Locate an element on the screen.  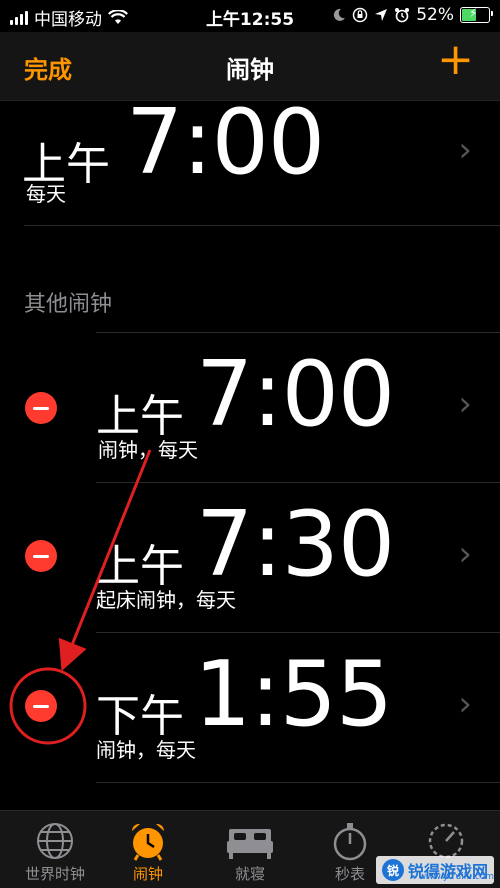
battery-icon: ⚡ is located at coordinates (476, 14).